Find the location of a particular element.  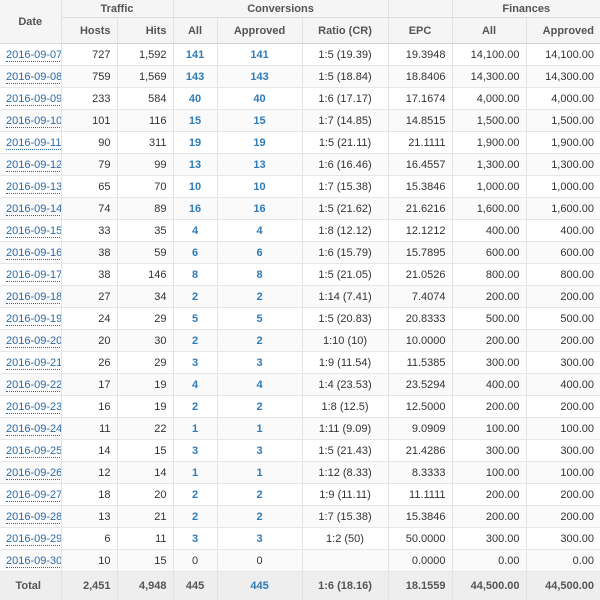

column-header-ratio: Ratio (CR) is located at coordinates (345, 31).